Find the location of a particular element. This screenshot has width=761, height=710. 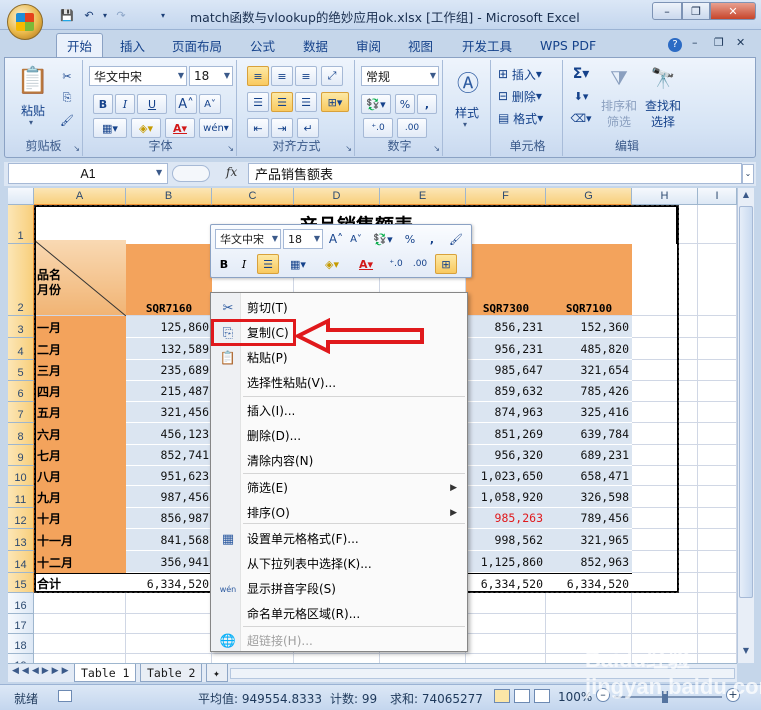

row-header-13: 13 is located at coordinates (21, 540).